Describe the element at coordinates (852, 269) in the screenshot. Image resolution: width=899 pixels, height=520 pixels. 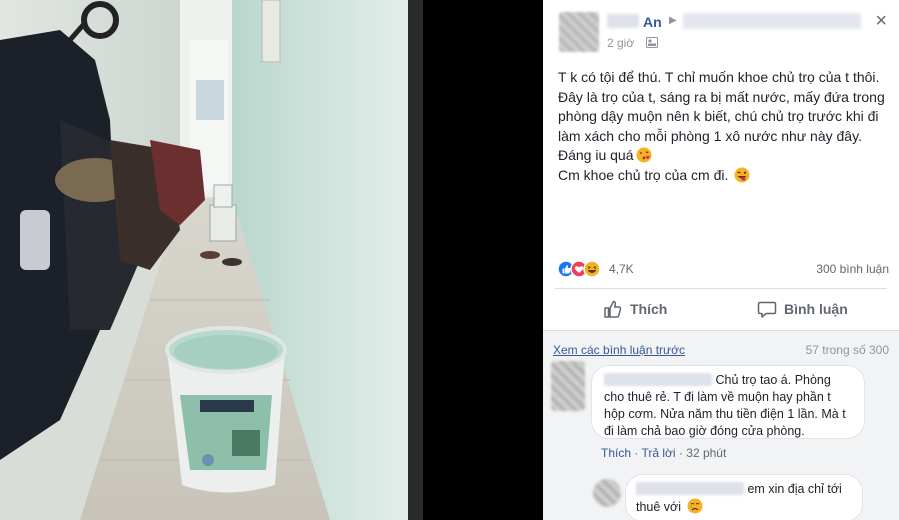
I see `comment-count: 300 bình luận` at that location.